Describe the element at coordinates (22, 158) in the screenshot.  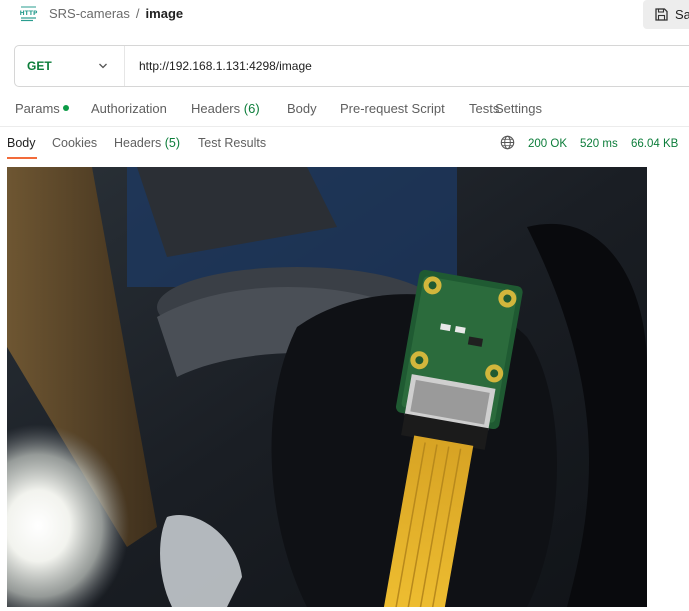
I see `active-tab-underline` at that location.